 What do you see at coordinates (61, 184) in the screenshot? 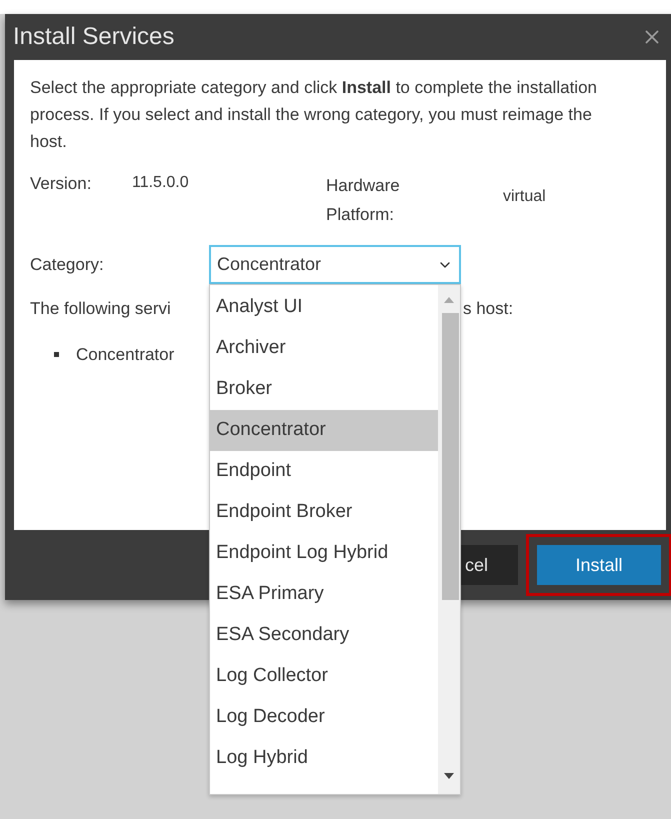
I see `version-label: Version:` at bounding box center [61, 184].